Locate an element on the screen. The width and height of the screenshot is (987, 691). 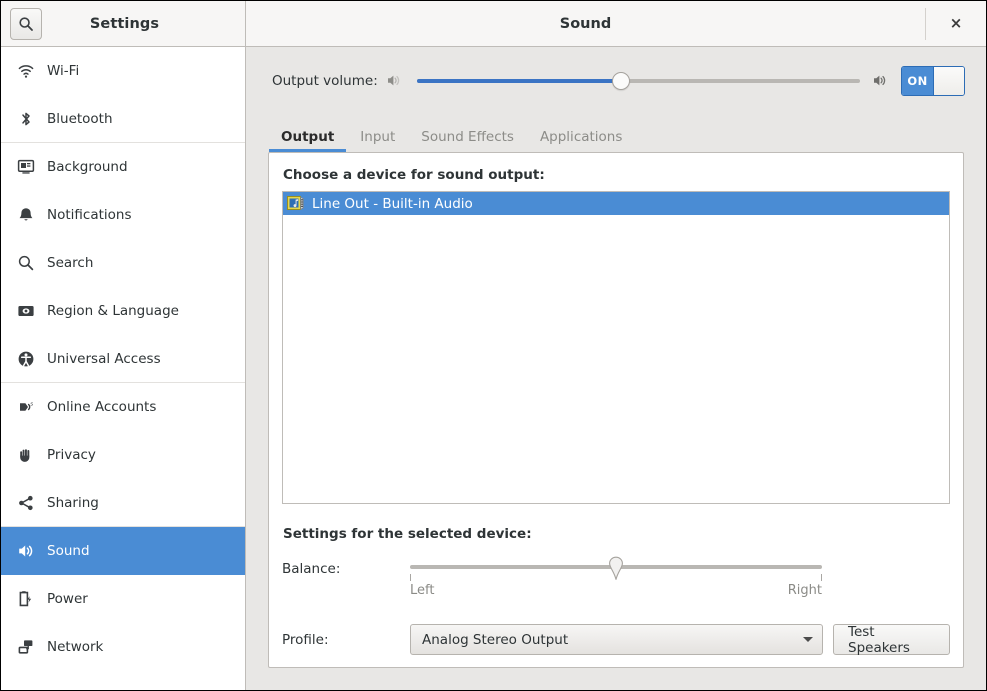
output-volume-toggle: ON is located at coordinates (933, 80).